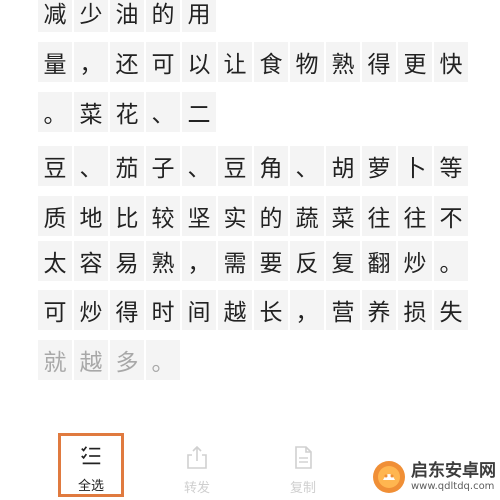  What do you see at coordinates (303, 457) in the screenshot?
I see `document-icon` at bounding box center [303, 457].